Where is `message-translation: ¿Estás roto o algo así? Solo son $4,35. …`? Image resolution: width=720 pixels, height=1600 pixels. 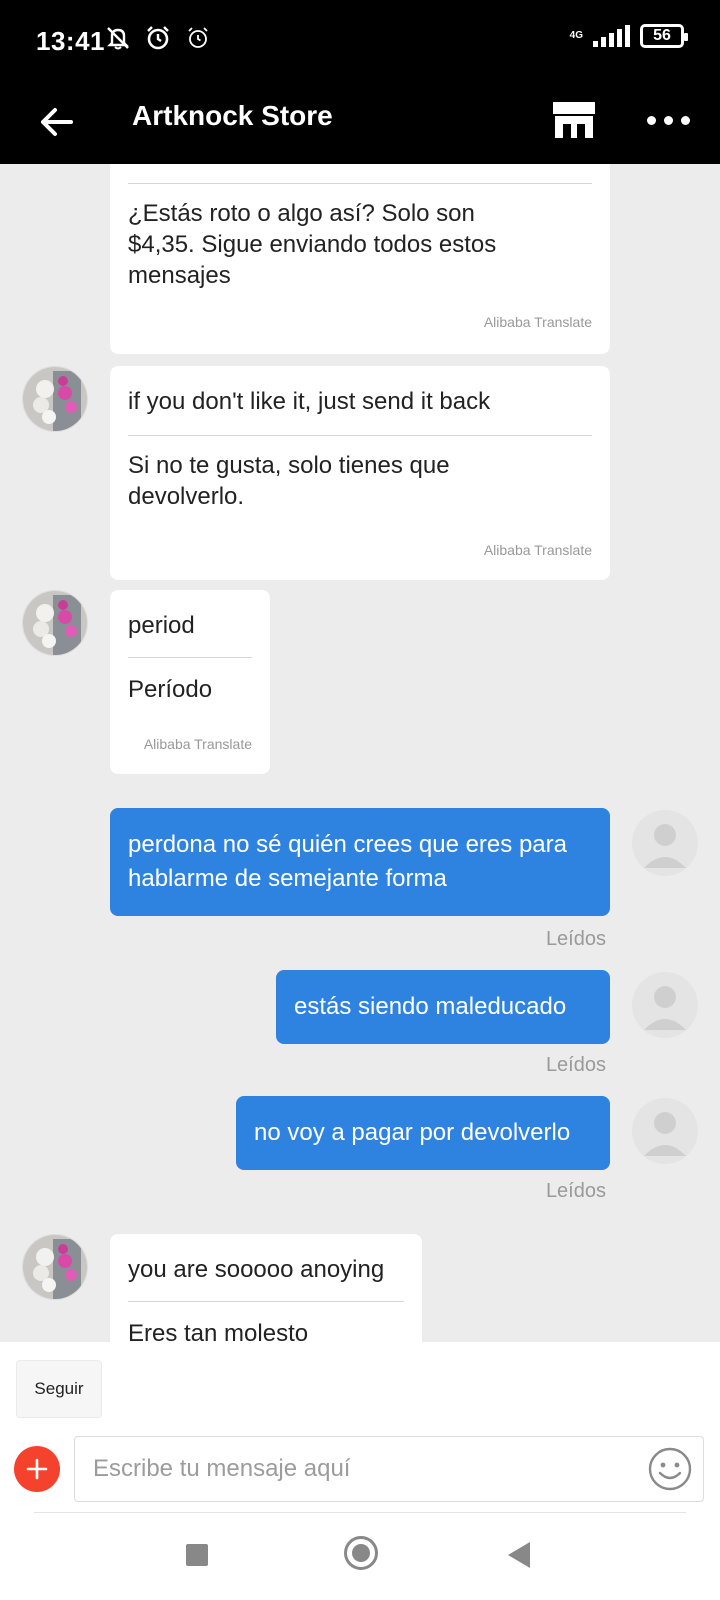 message-translation: ¿Estás roto o algo así? Solo son $4,35. … is located at coordinates (312, 244).